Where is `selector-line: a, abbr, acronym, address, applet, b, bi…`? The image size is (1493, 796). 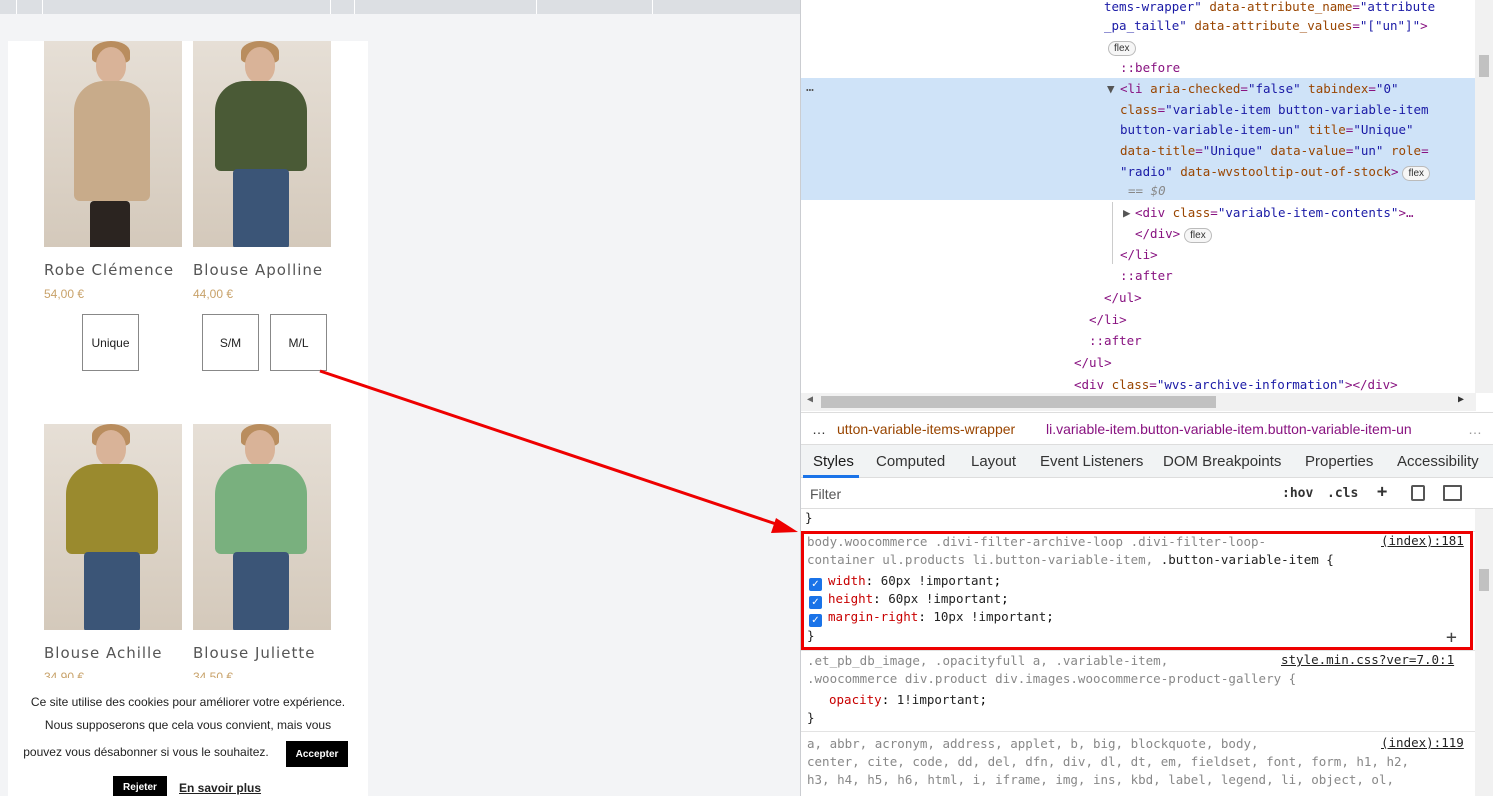
selector-line: a, abbr, acronym, address, applet, b, bi… is located at coordinates (1033, 743).